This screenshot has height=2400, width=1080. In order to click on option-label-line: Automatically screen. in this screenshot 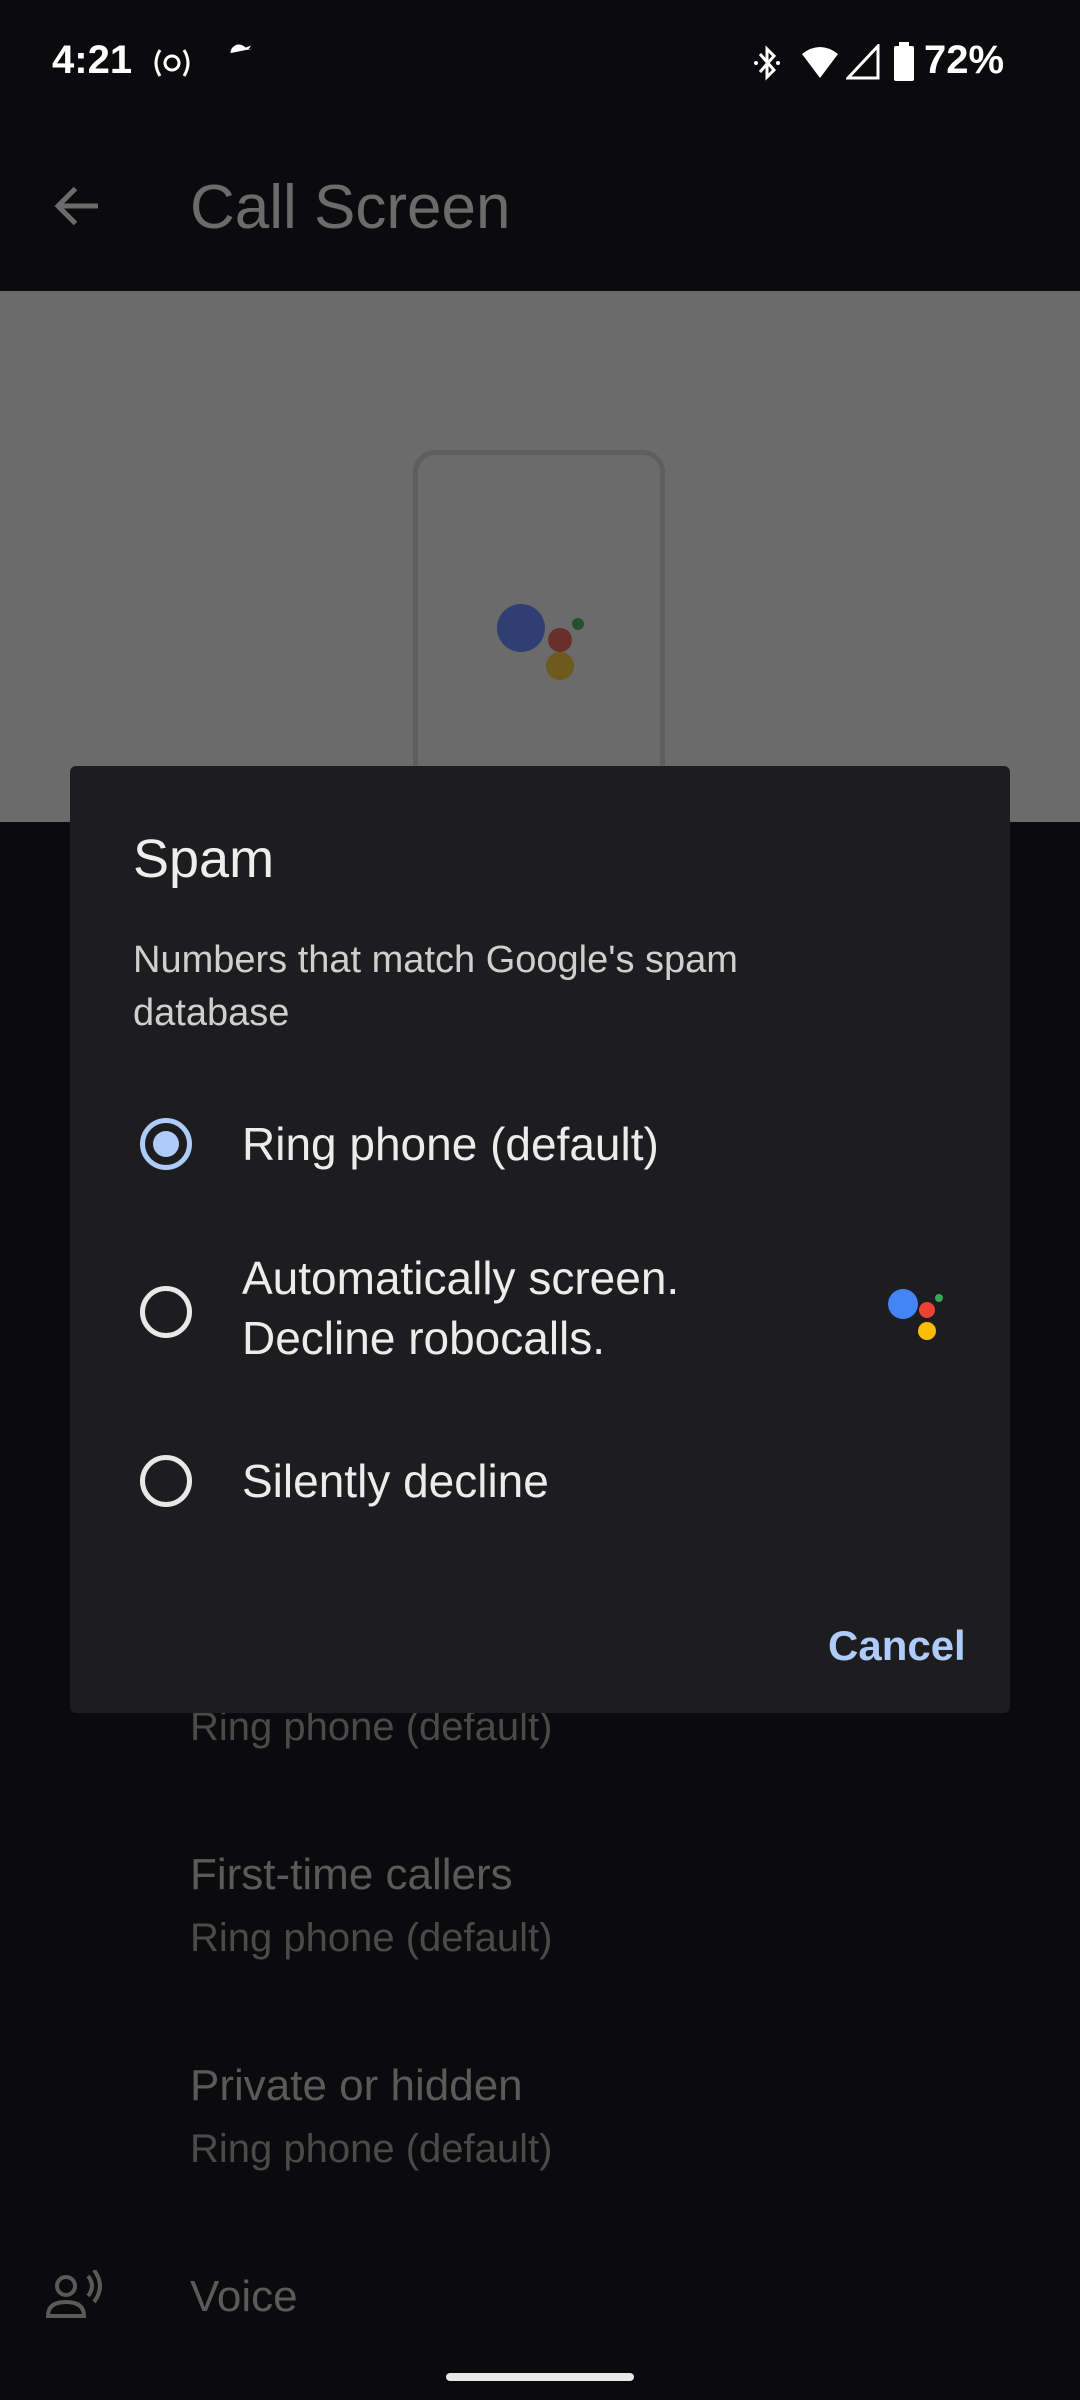, I will do `click(461, 1278)`.